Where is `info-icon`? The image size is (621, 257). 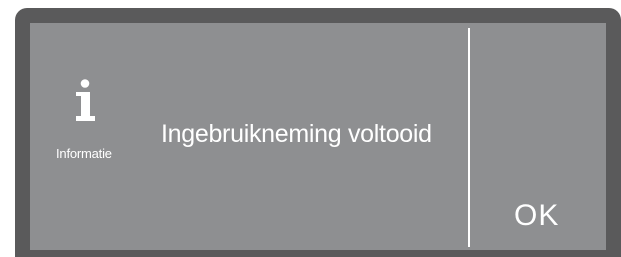
info-icon is located at coordinates (85, 100).